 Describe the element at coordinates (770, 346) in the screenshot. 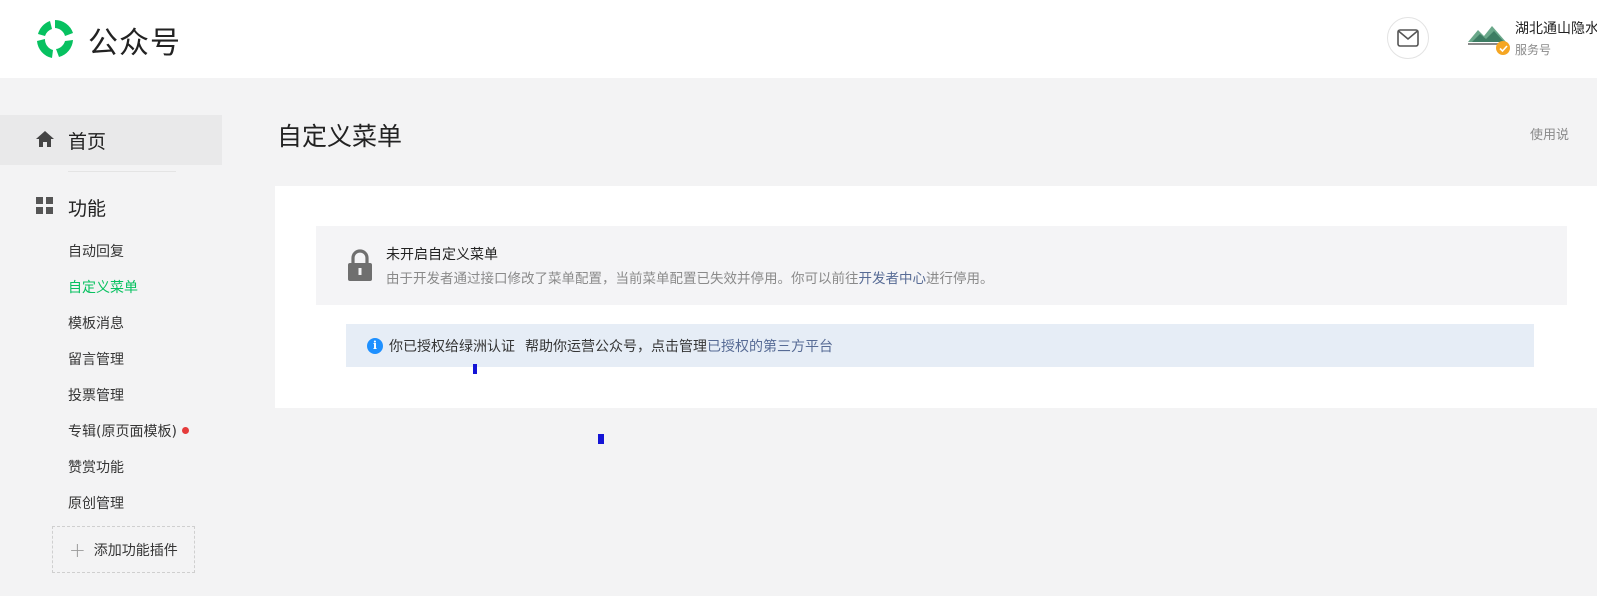

I see `third-party-platform-link: 已授权的第三方平台` at that location.